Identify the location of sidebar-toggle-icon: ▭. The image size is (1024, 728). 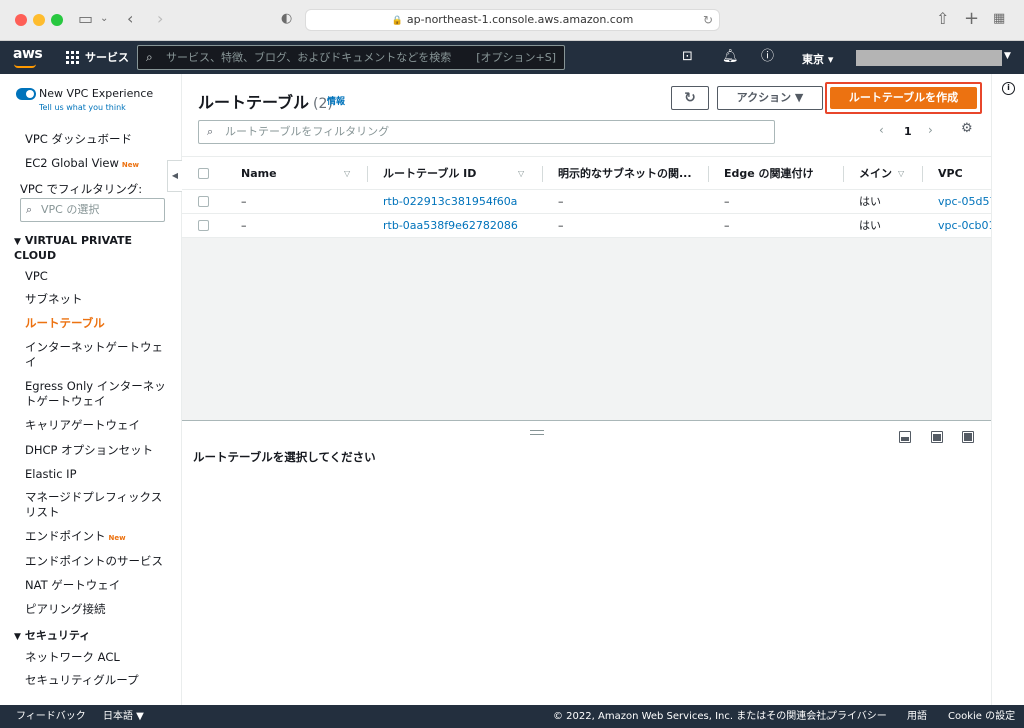
(85, 19).